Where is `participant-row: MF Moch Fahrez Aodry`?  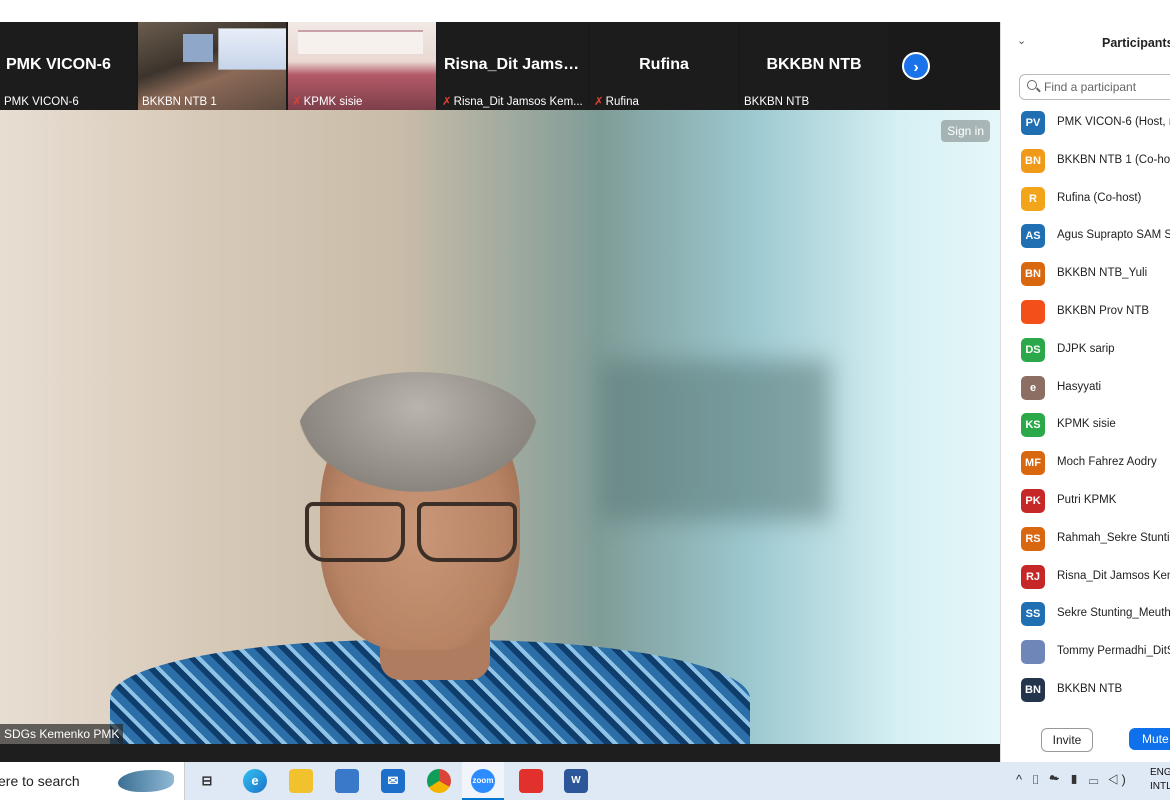 participant-row: MF Moch Fahrez Aodry is located at coordinates (1085, 463).